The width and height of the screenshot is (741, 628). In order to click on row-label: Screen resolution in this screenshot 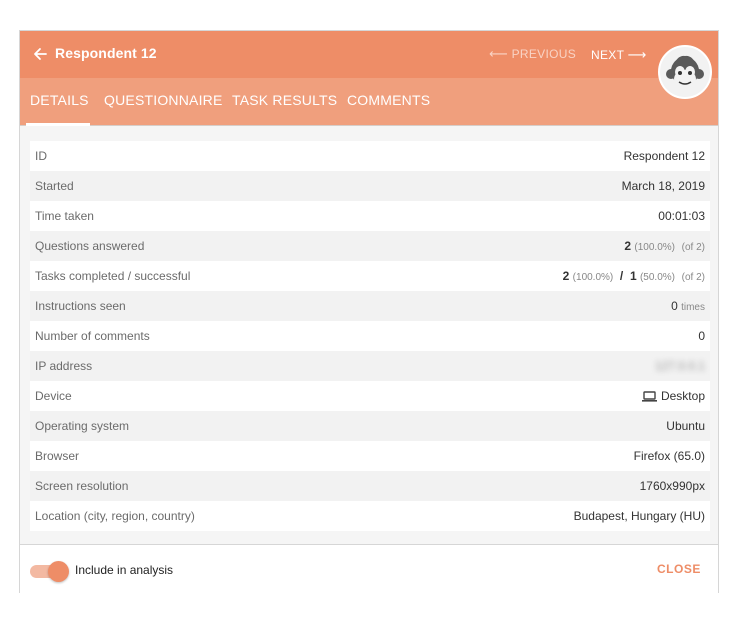, I will do `click(82, 486)`.